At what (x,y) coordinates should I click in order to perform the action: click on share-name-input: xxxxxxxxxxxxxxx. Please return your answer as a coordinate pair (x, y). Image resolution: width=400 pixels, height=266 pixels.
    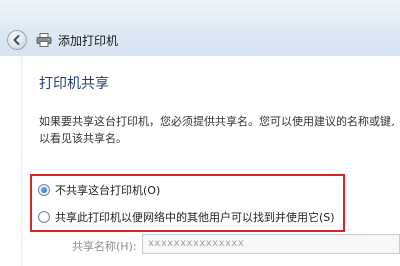
    Looking at the image, I should click on (271, 244).